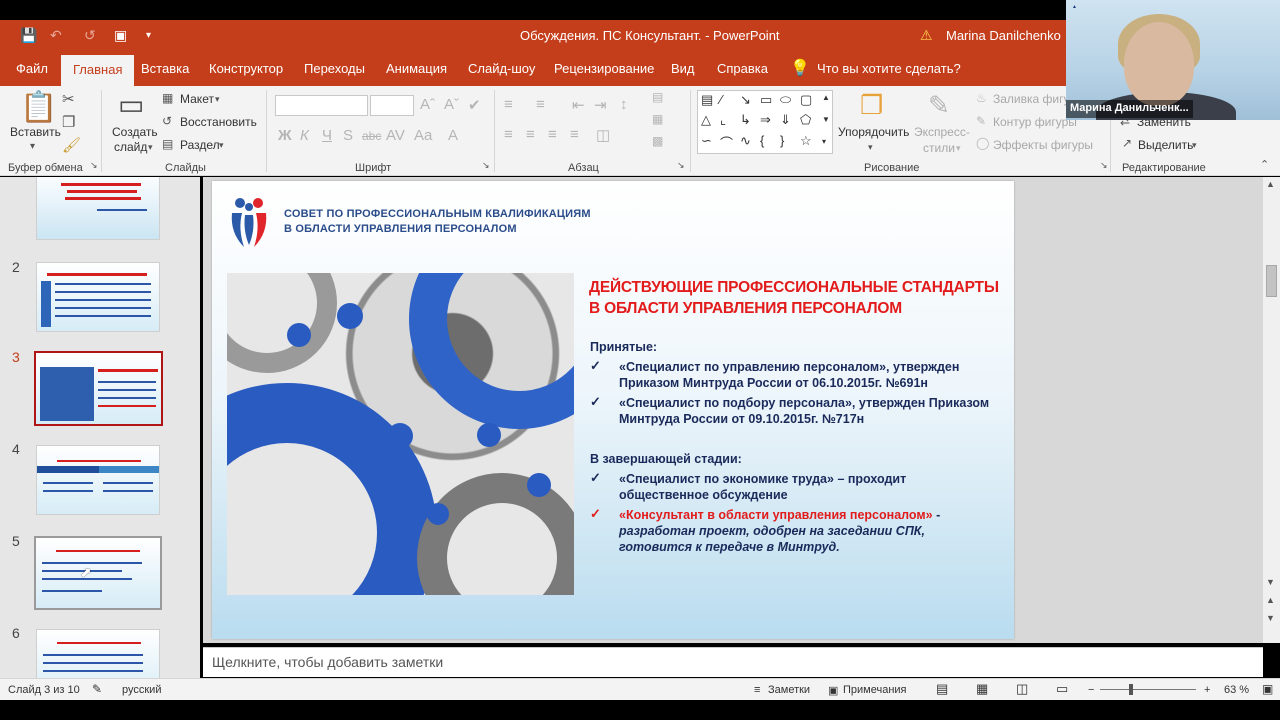 The image size is (1280, 720). What do you see at coordinates (604, 68) in the screenshot?
I see `tab-review: Рецензирование` at bounding box center [604, 68].